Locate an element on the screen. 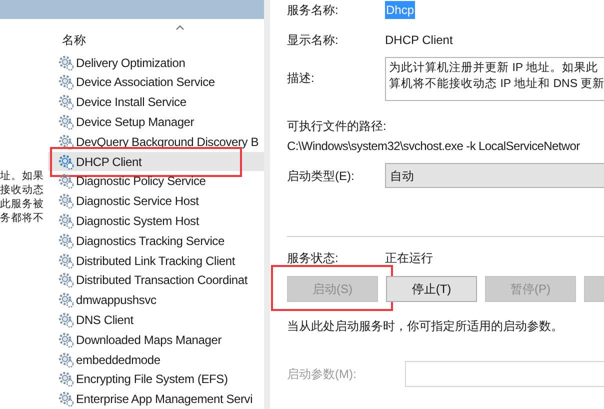 This screenshot has height=409, width=604. service-row: Downloaded Maps Manager is located at coordinates (156, 340).